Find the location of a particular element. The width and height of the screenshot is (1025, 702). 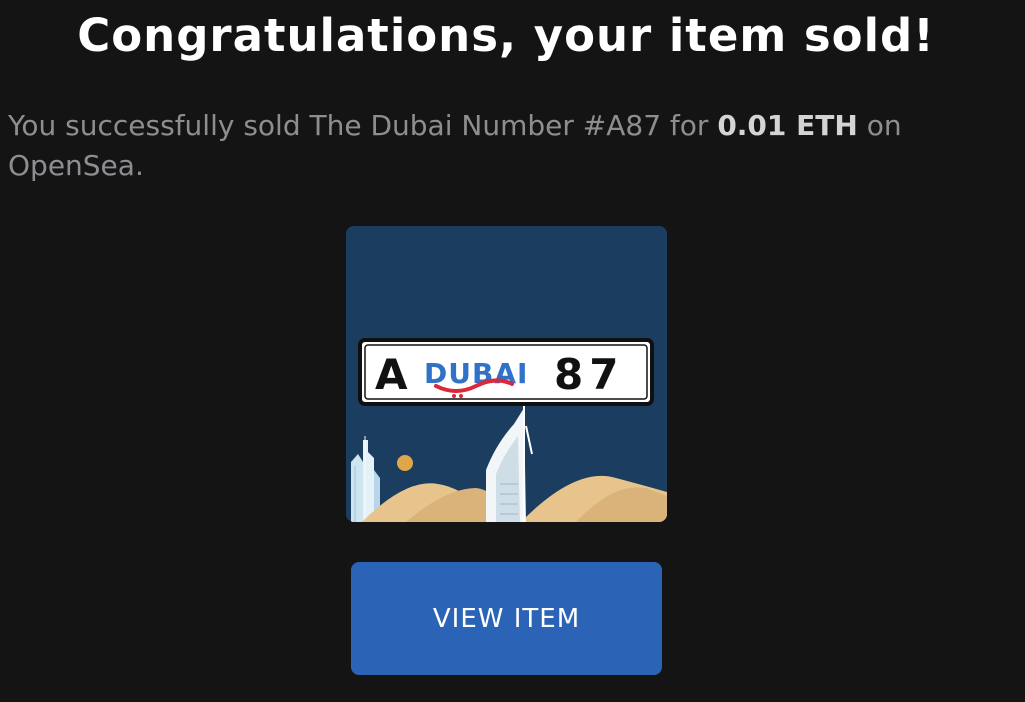

plate-letter: A is located at coordinates (391, 374).